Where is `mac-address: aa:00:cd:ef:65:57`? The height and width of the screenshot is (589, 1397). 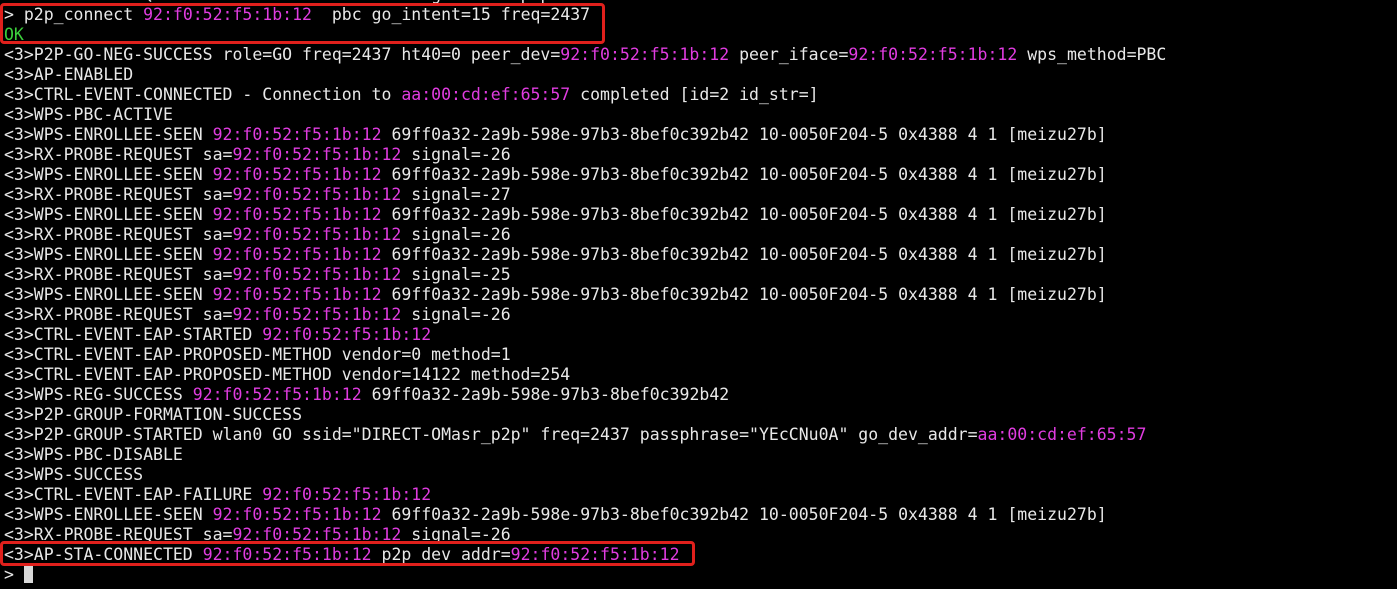
mac-address: aa:00:cd:ef:65:57 is located at coordinates (1062, 434).